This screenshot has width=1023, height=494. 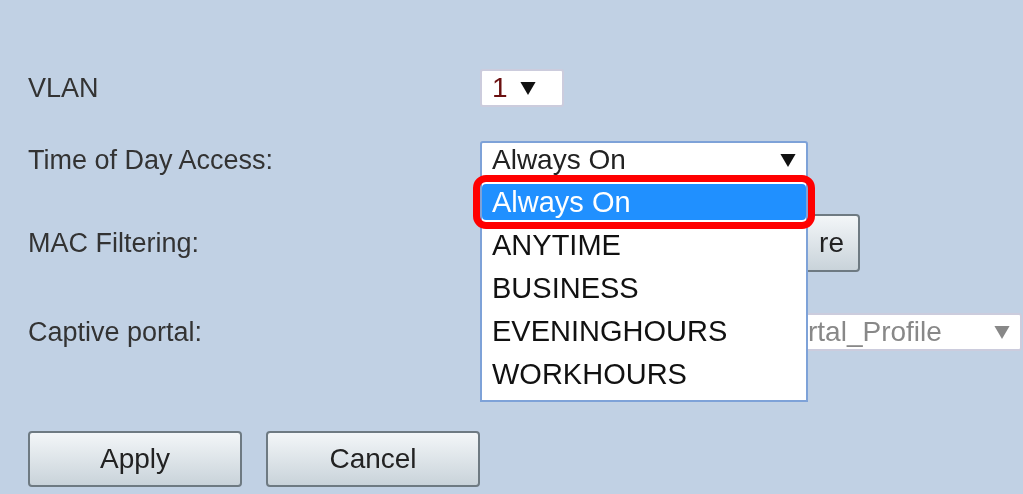 What do you see at coordinates (135, 459) in the screenshot?
I see `apply-button: Apply` at bounding box center [135, 459].